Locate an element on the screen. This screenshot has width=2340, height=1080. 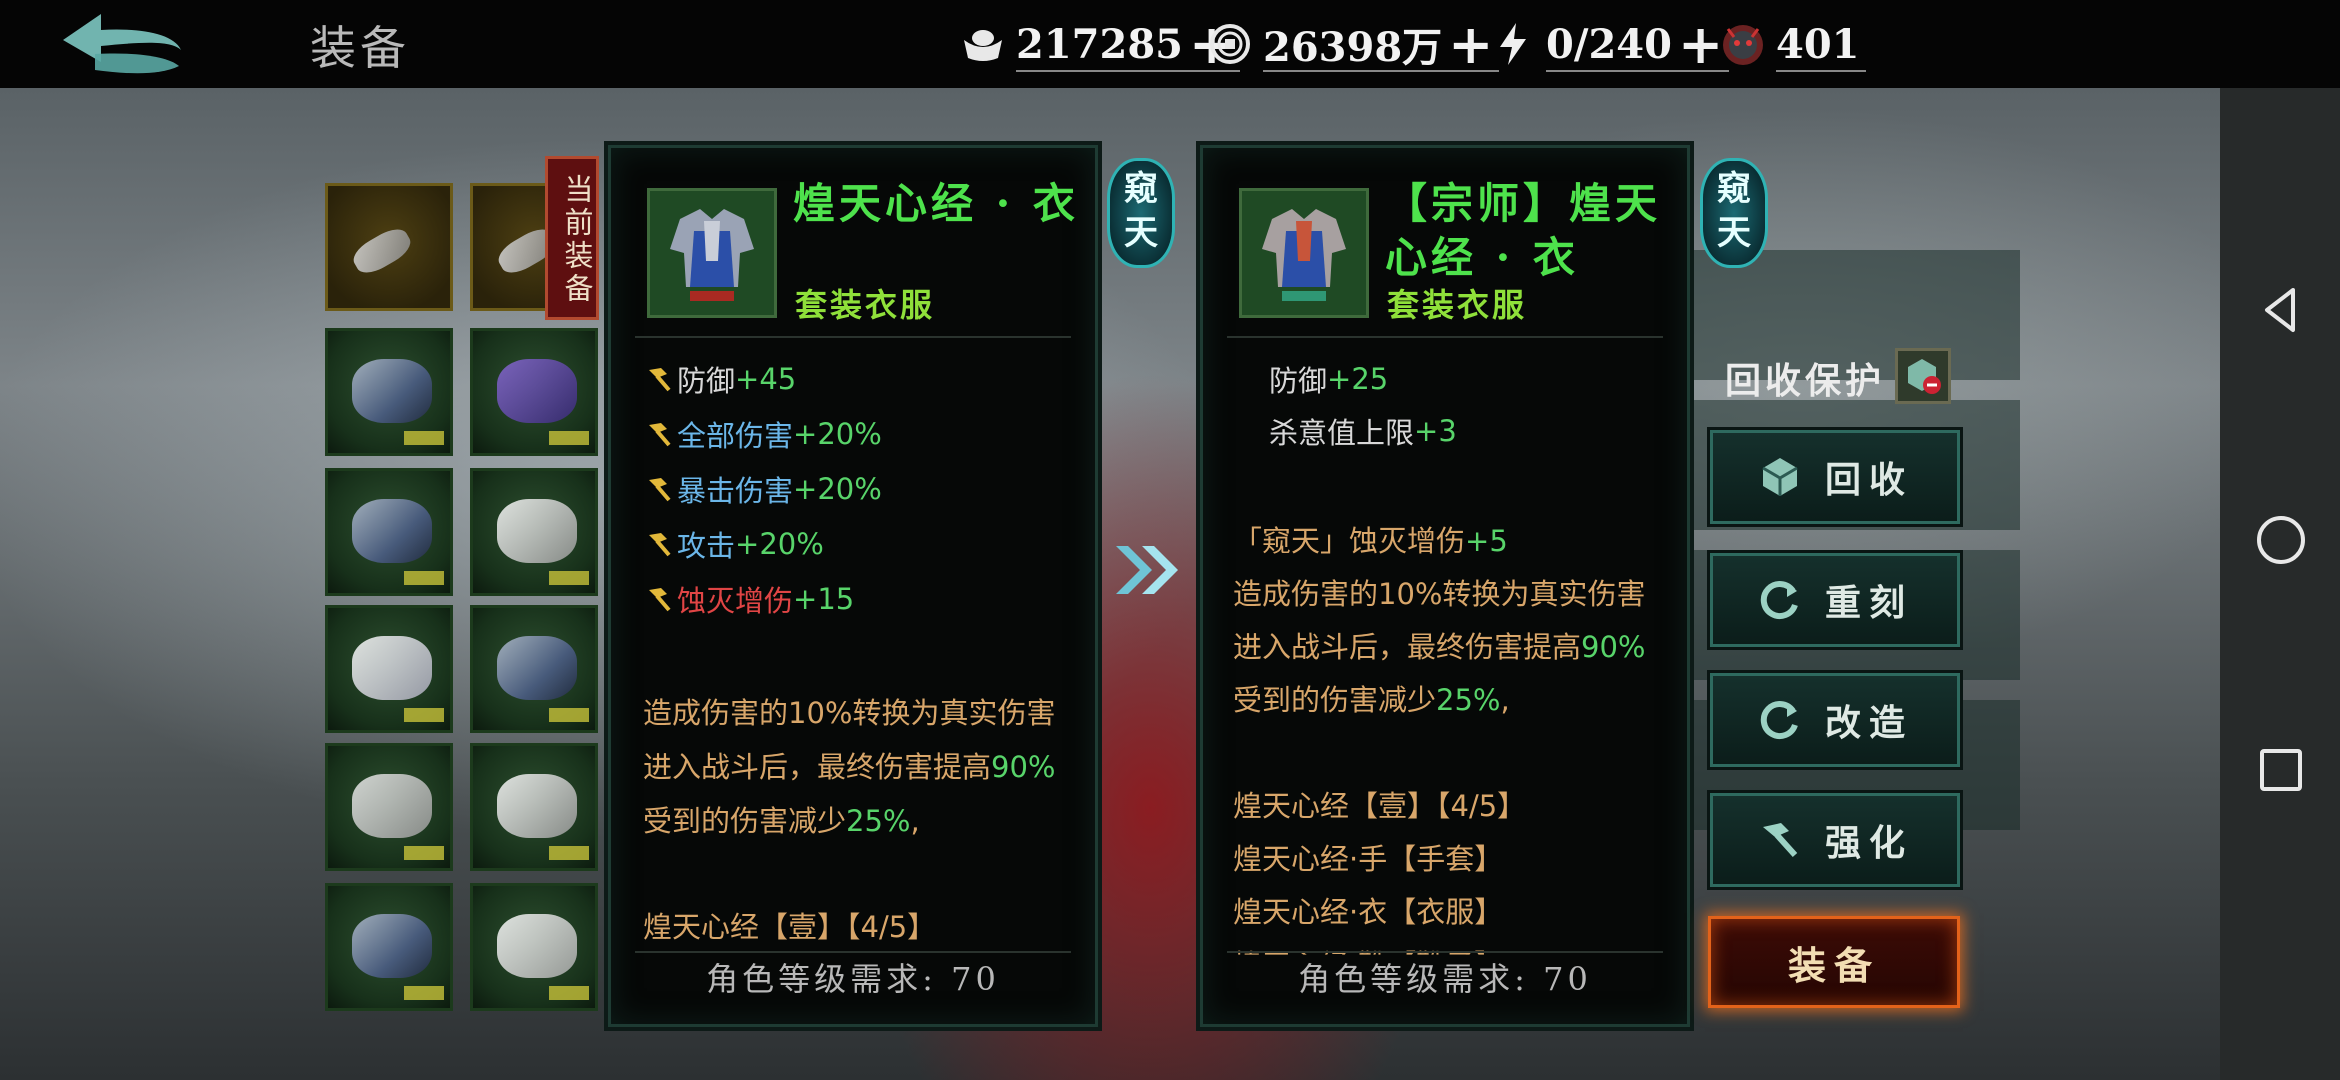
stat-row: 防御 +45 is located at coordinates (719, 379).